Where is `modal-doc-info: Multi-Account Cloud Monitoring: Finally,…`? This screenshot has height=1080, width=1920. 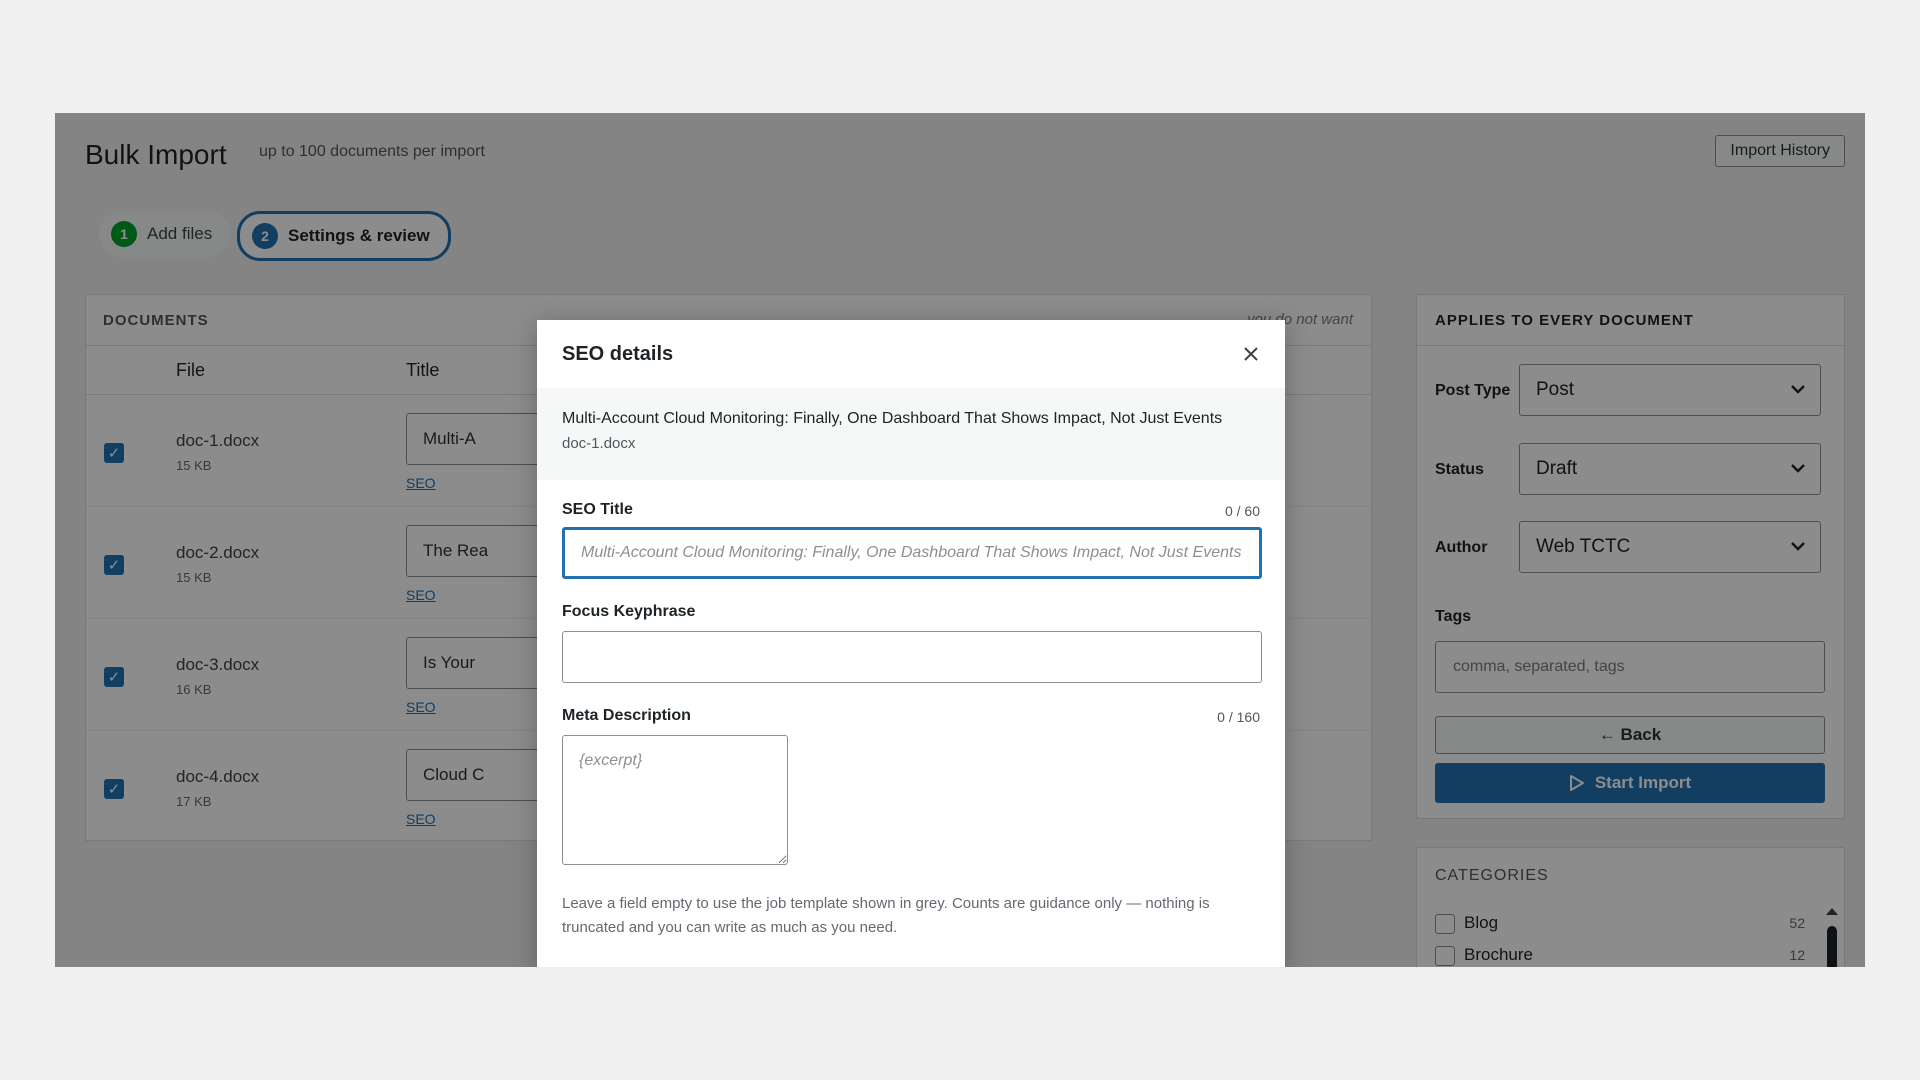
modal-doc-info: Multi-Account Cloud Monitoring: Finally,… is located at coordinates (911, 434).